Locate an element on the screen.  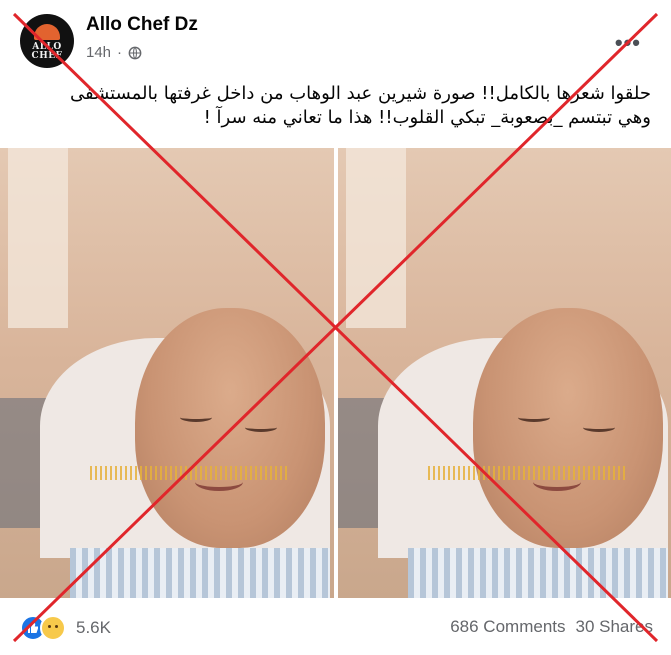
reaction-count: 5.6K is located at coordinates (93, 628).